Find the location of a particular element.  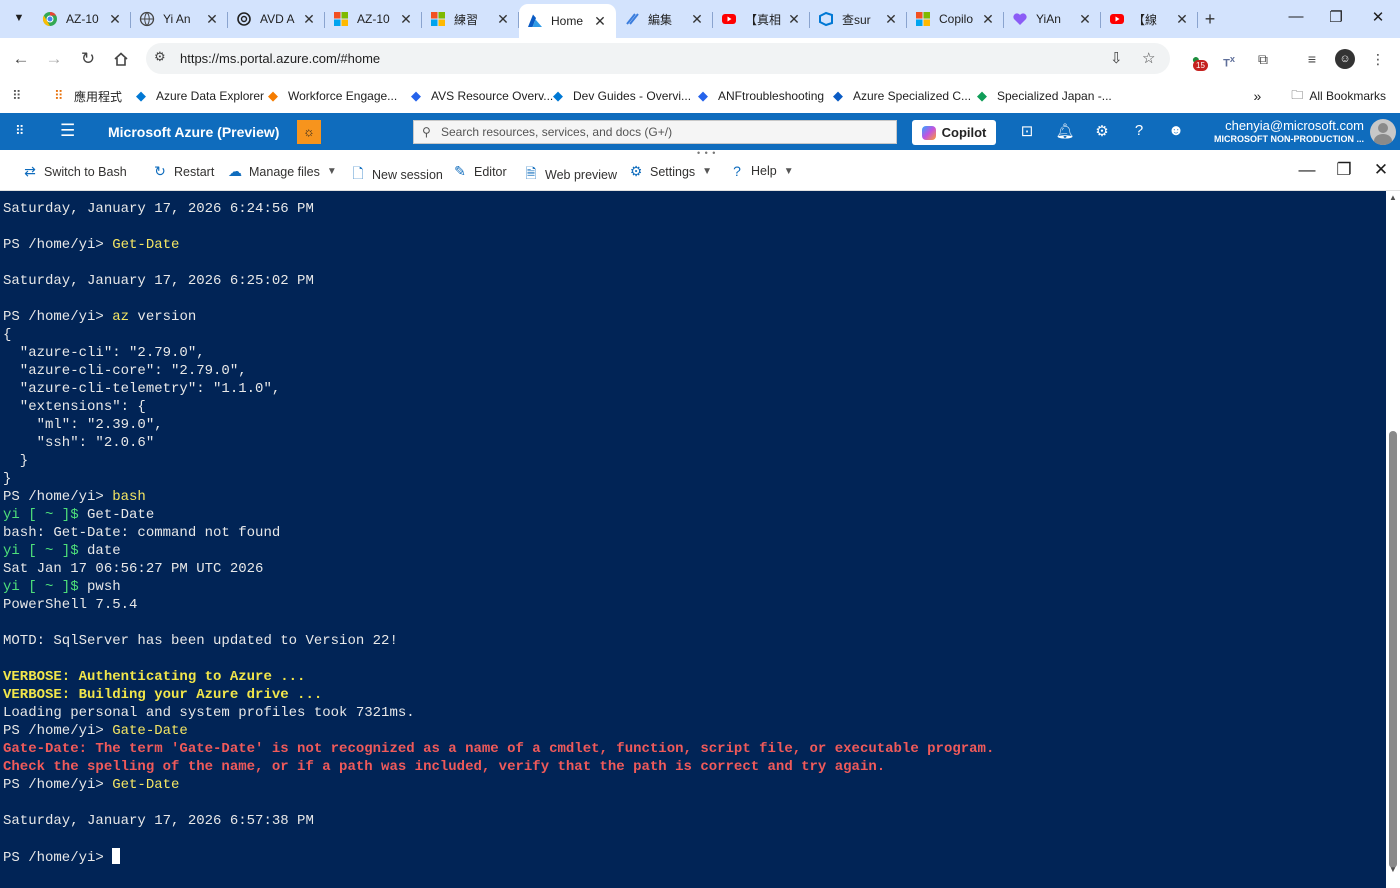

scrollbar-thumb is located at coordinates (1393, 649).